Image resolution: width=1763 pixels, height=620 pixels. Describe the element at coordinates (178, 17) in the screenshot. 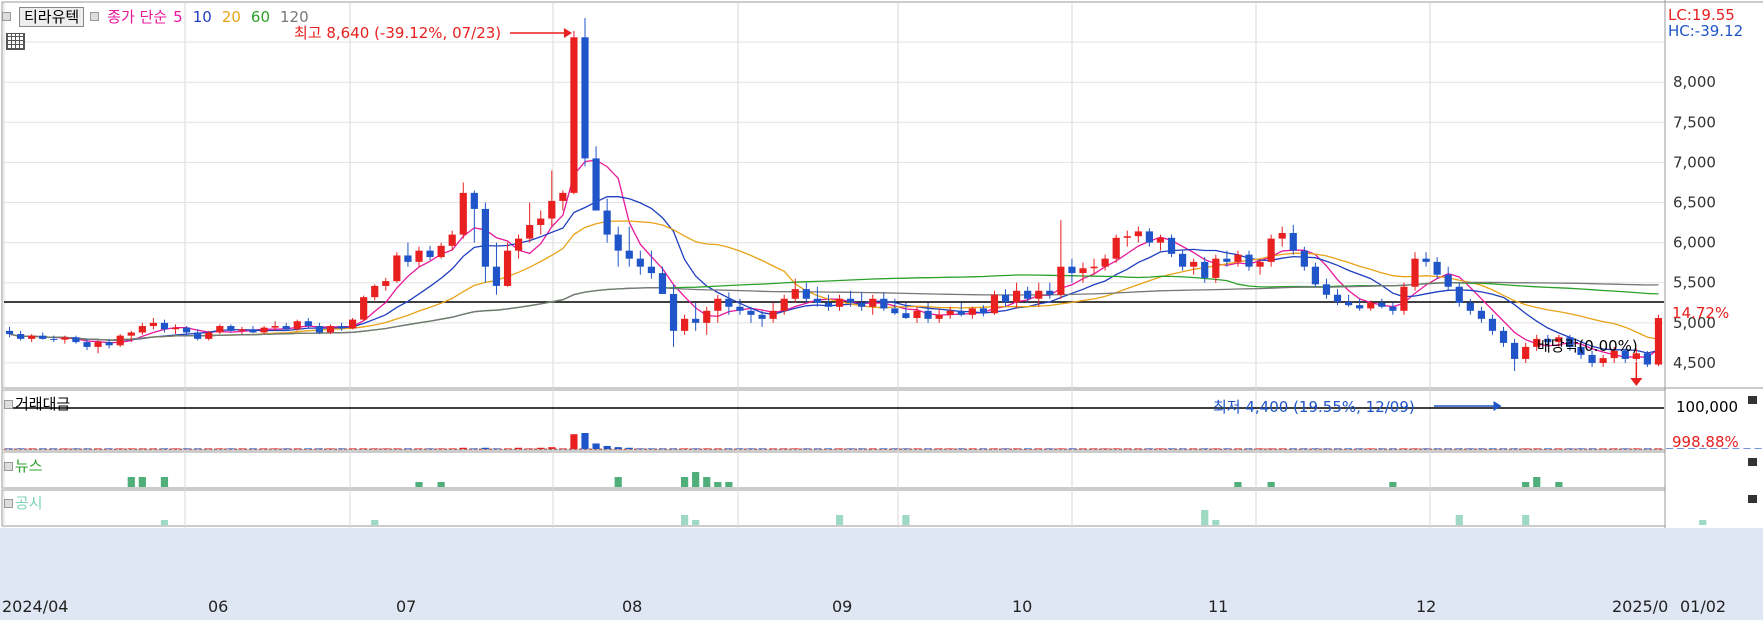

I see `ma-period-5: 5` at that location.